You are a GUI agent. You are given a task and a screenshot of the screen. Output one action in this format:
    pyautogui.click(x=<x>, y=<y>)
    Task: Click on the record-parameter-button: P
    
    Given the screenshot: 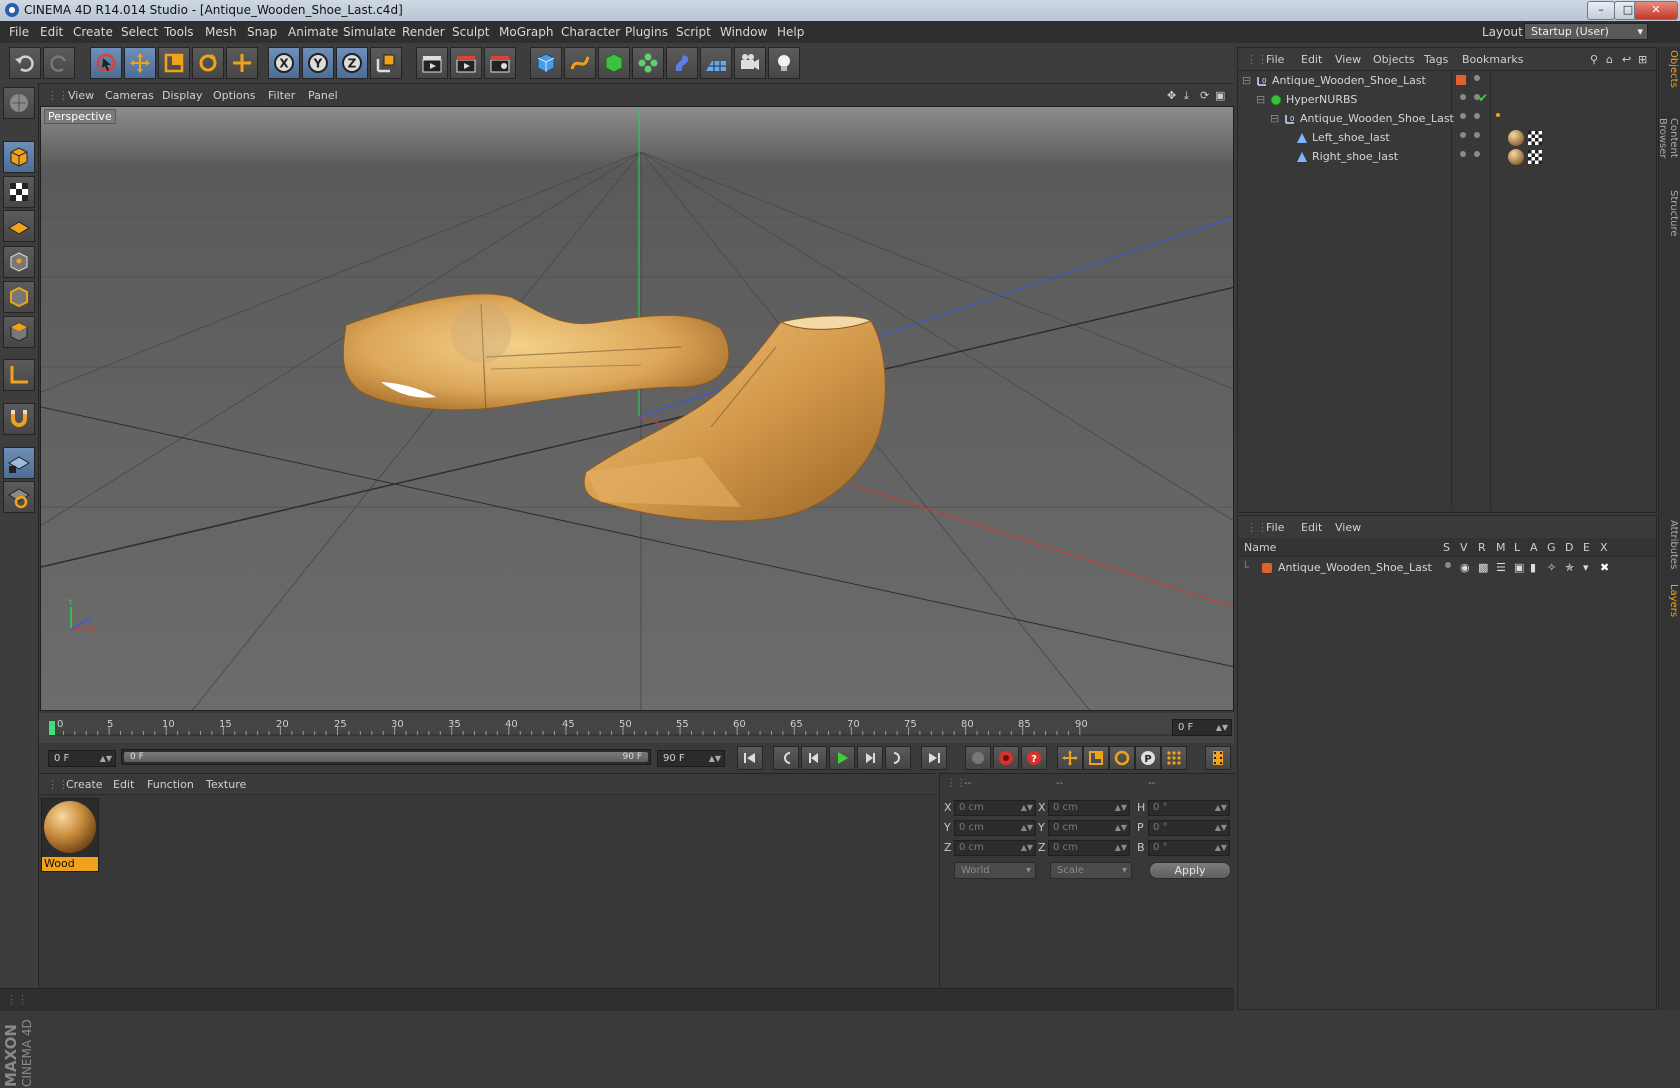 What is the action you would take?
    pyautogui.click(x=1148, y=758)
    